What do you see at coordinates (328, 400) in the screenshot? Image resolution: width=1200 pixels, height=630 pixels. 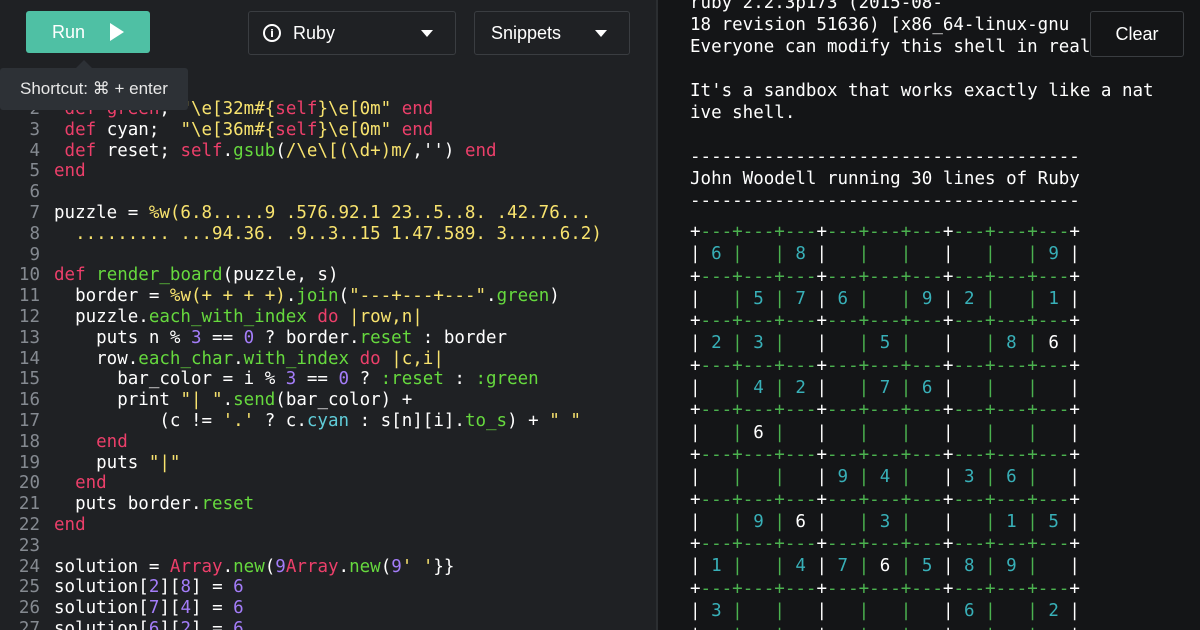 I see `code-line: 16 print "| ".send(bar_color) +` at bounding box center [328, 400].